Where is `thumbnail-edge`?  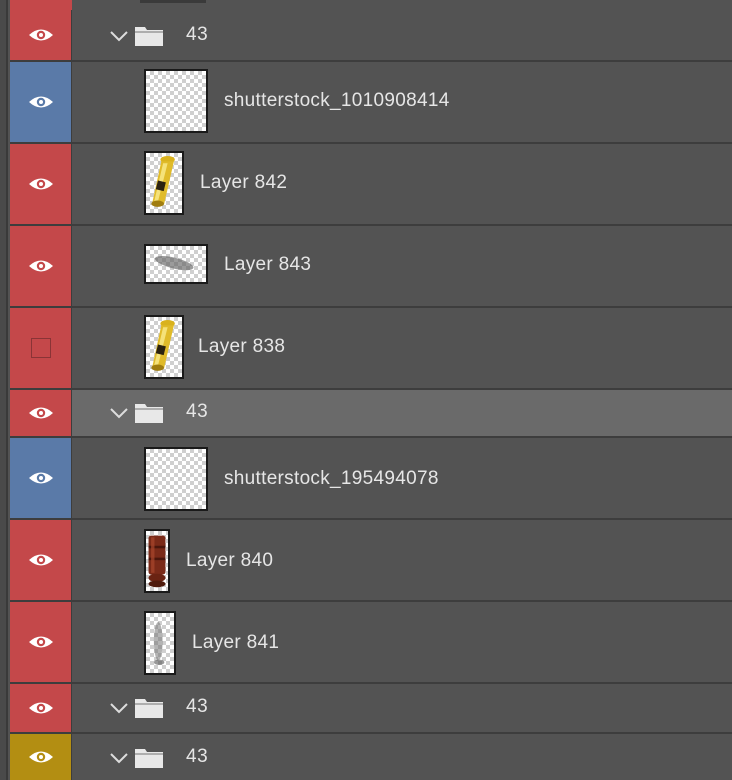
thumbnail-edge is located at coordinates (173, 1).